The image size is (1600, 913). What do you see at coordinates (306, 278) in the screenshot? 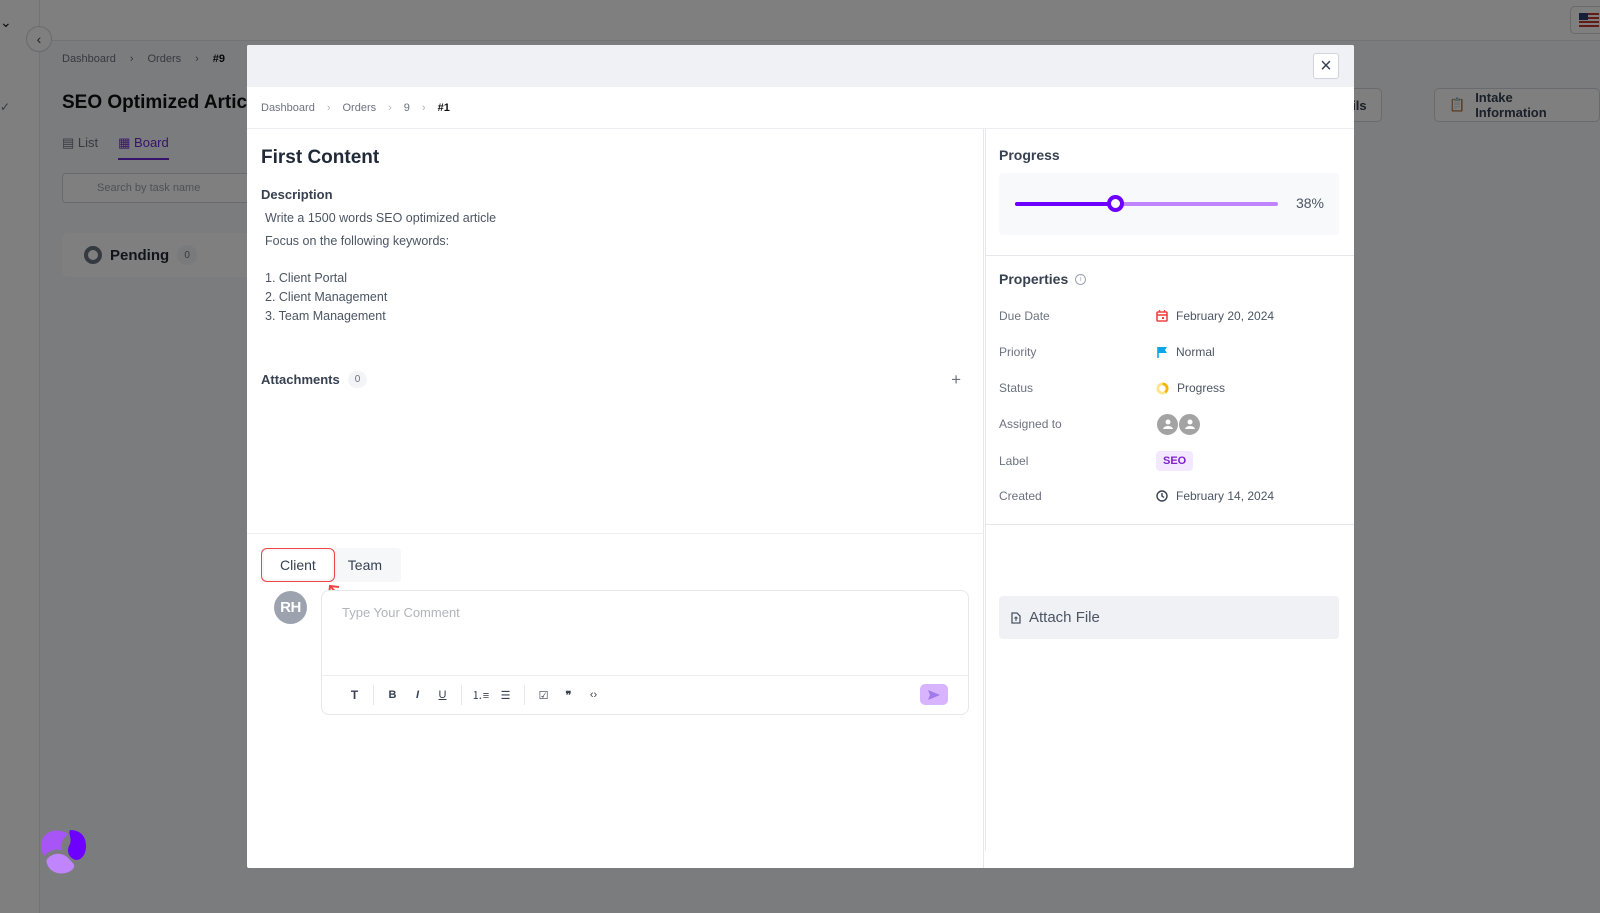
I see `keyword-item: 1. Client Portal` at bounding box center [306, 278].